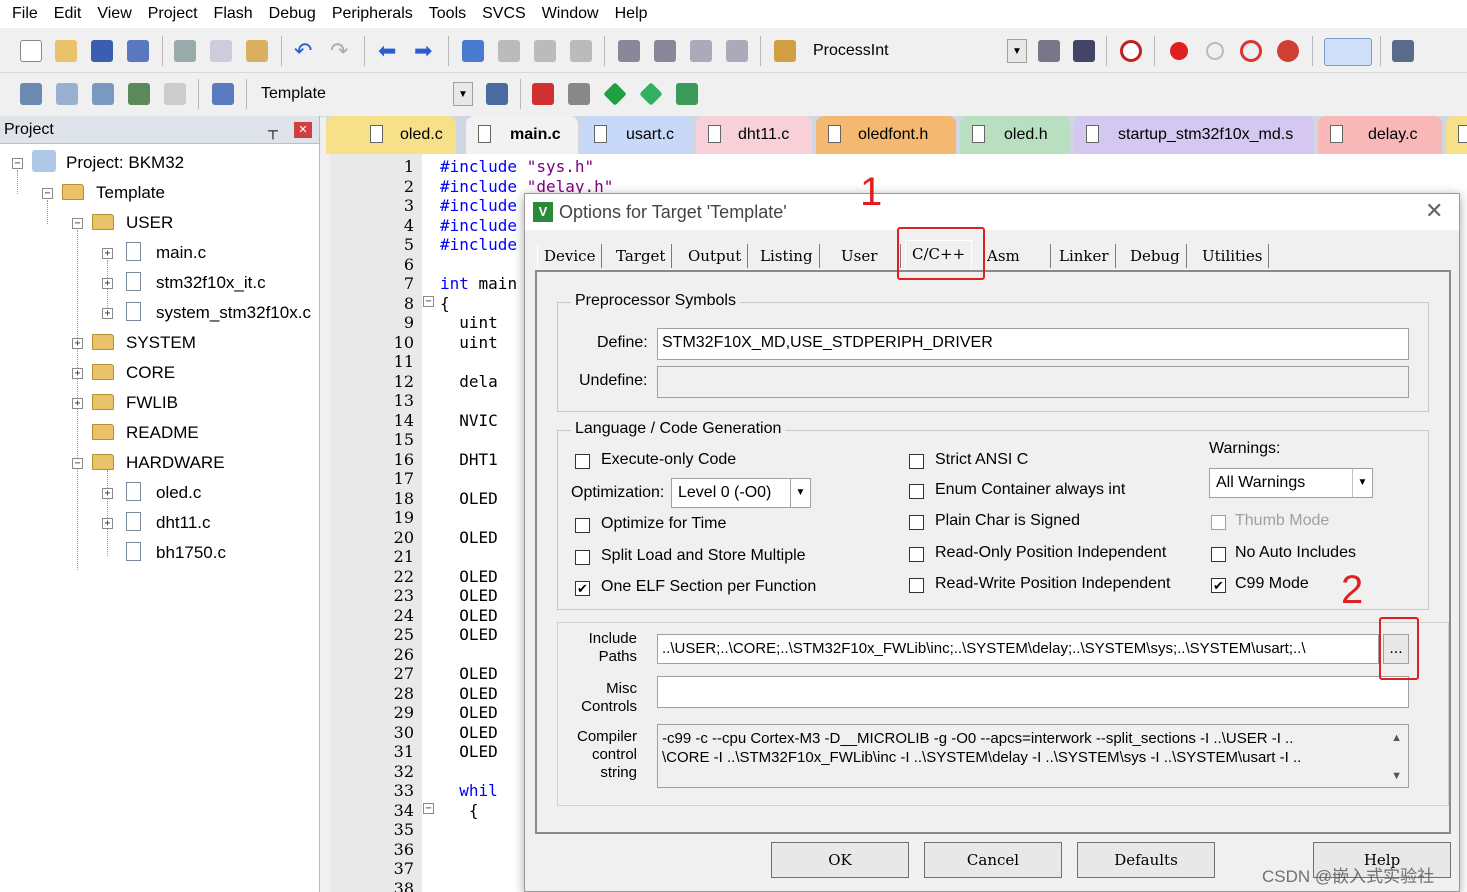 The width and height of the screenshot is (1467, 892). Describe the element at coordinates (701, 51) in the screenshot. I see `comment-icon` at that location.